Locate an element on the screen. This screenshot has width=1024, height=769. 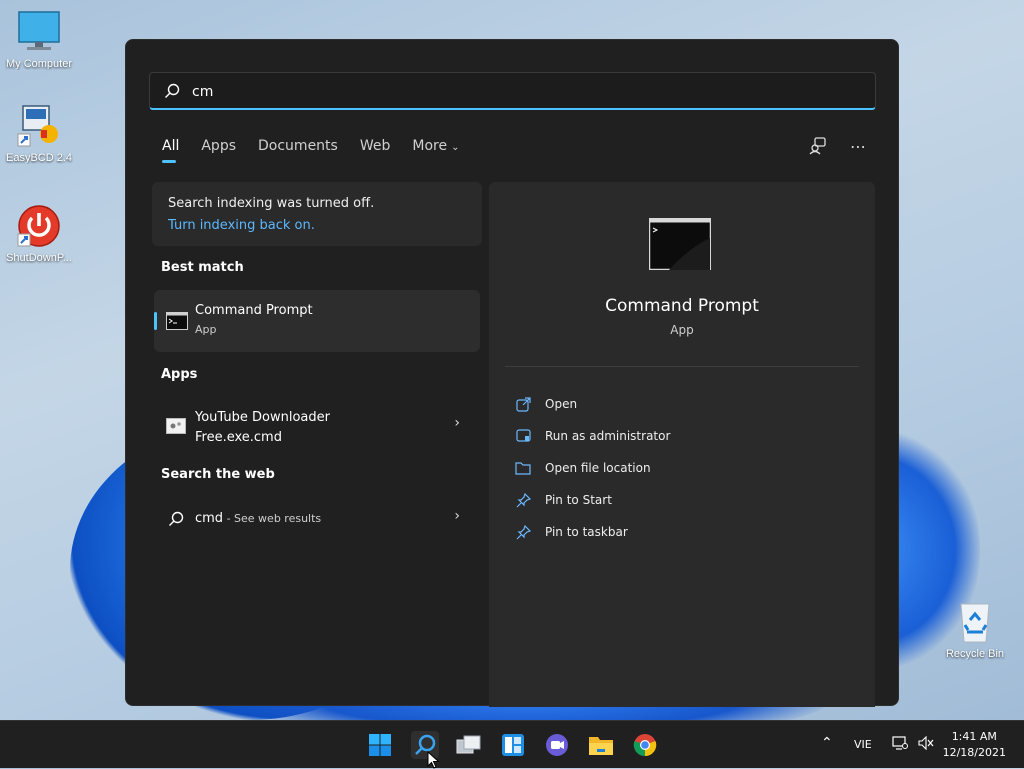
power-icon is located at coordinates (39, 226).